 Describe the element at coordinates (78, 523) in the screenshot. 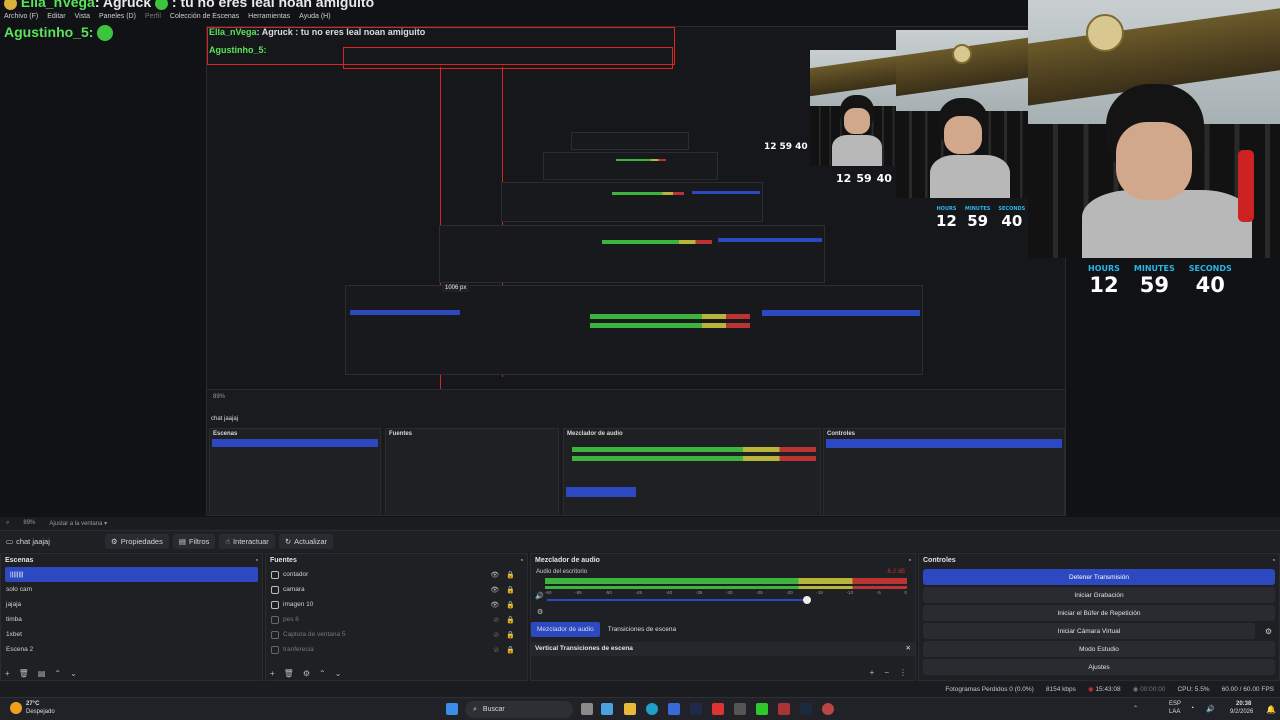

I see `fit-window-dropdown: Ajustar a la ventana ▾` at that location.